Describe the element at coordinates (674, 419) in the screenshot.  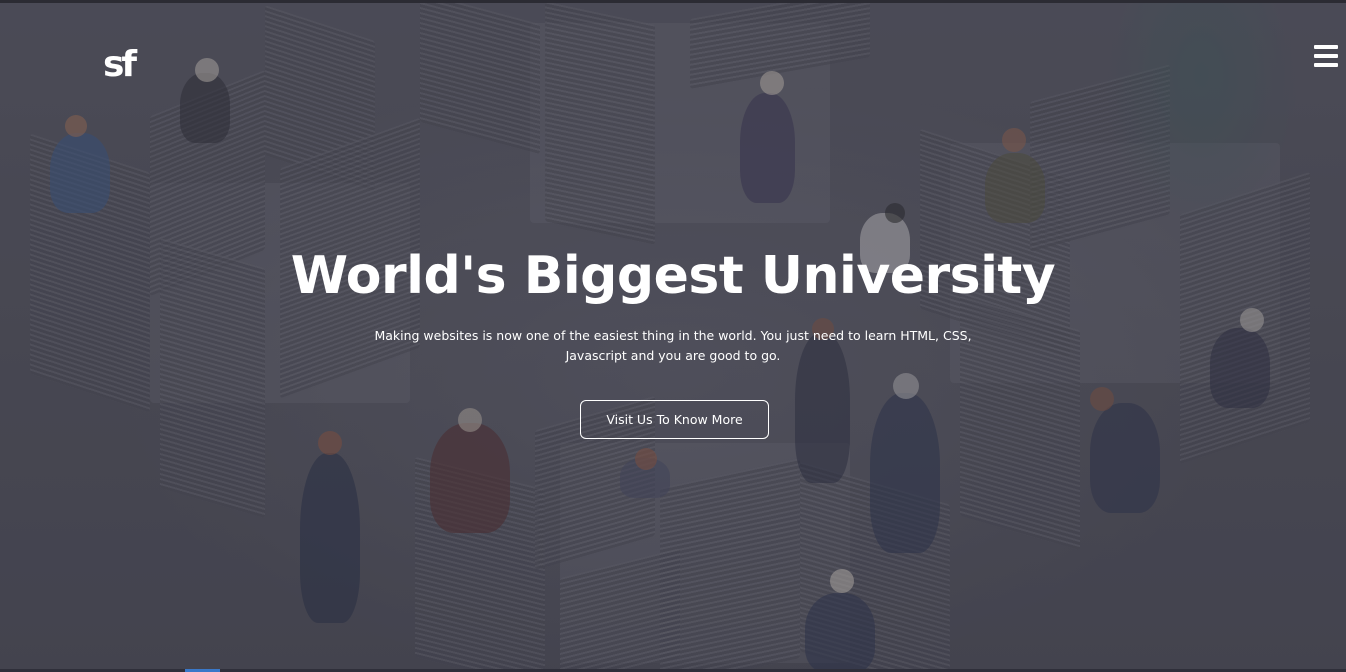
I see `visit-us-button: Visit Us To Know More` at that location.